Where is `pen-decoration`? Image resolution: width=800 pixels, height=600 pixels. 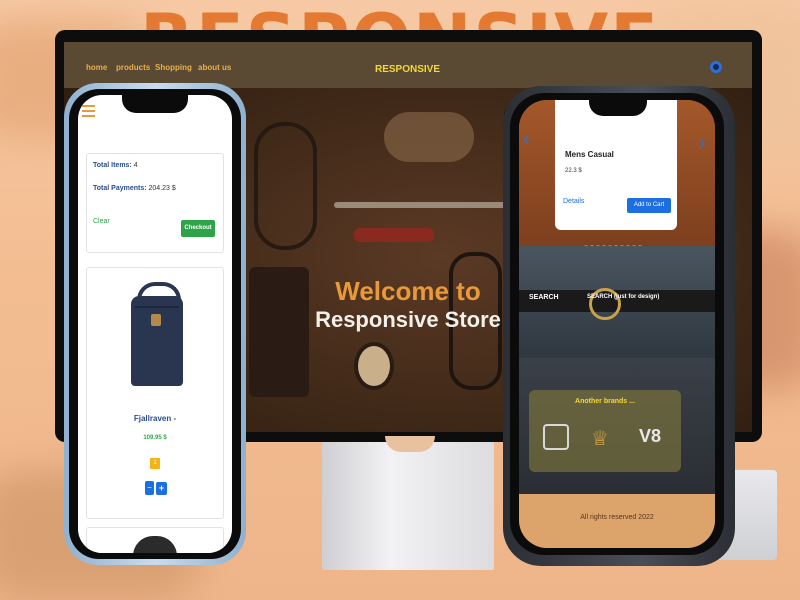
pen-decoration is located at coordinates (424, 205).